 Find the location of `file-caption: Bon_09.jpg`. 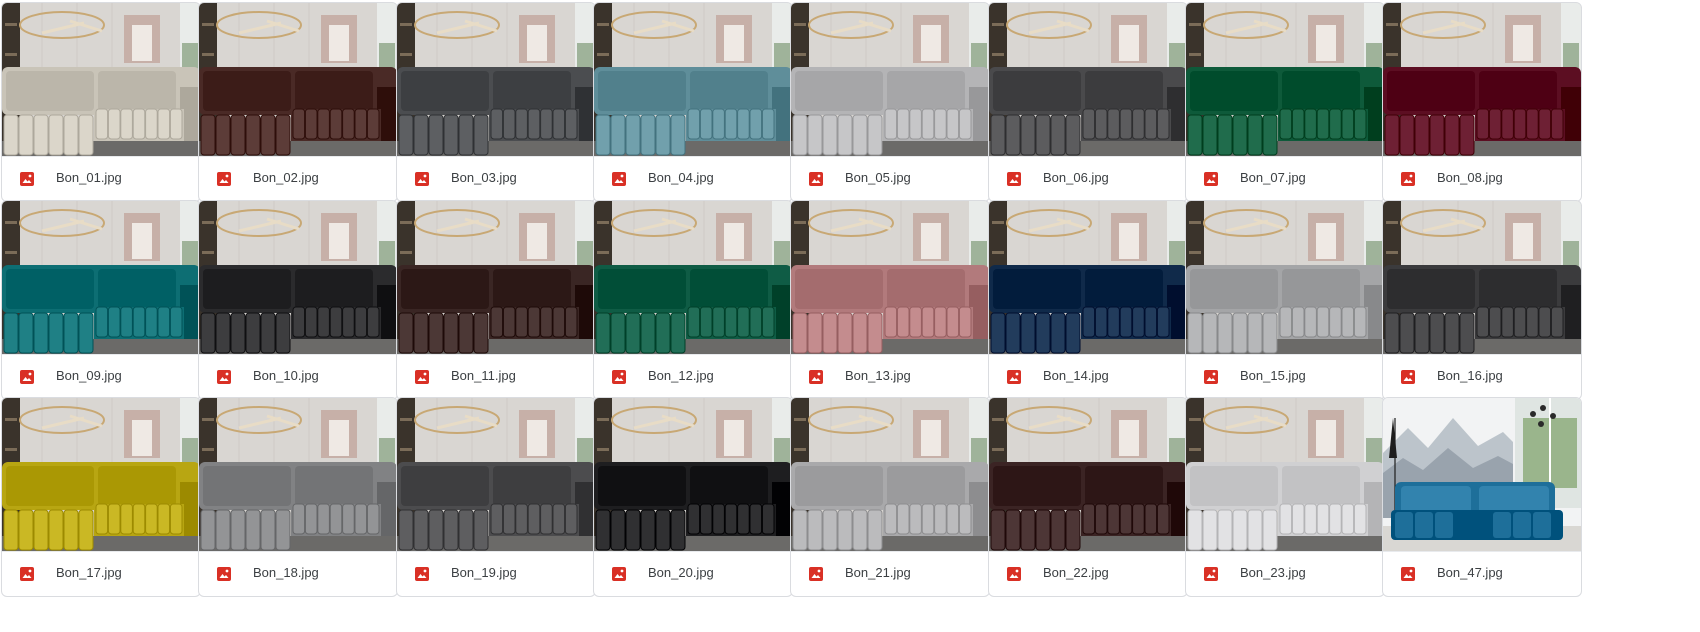

file-caption: Bon_09.jpg is located at coordinates (101, 377).